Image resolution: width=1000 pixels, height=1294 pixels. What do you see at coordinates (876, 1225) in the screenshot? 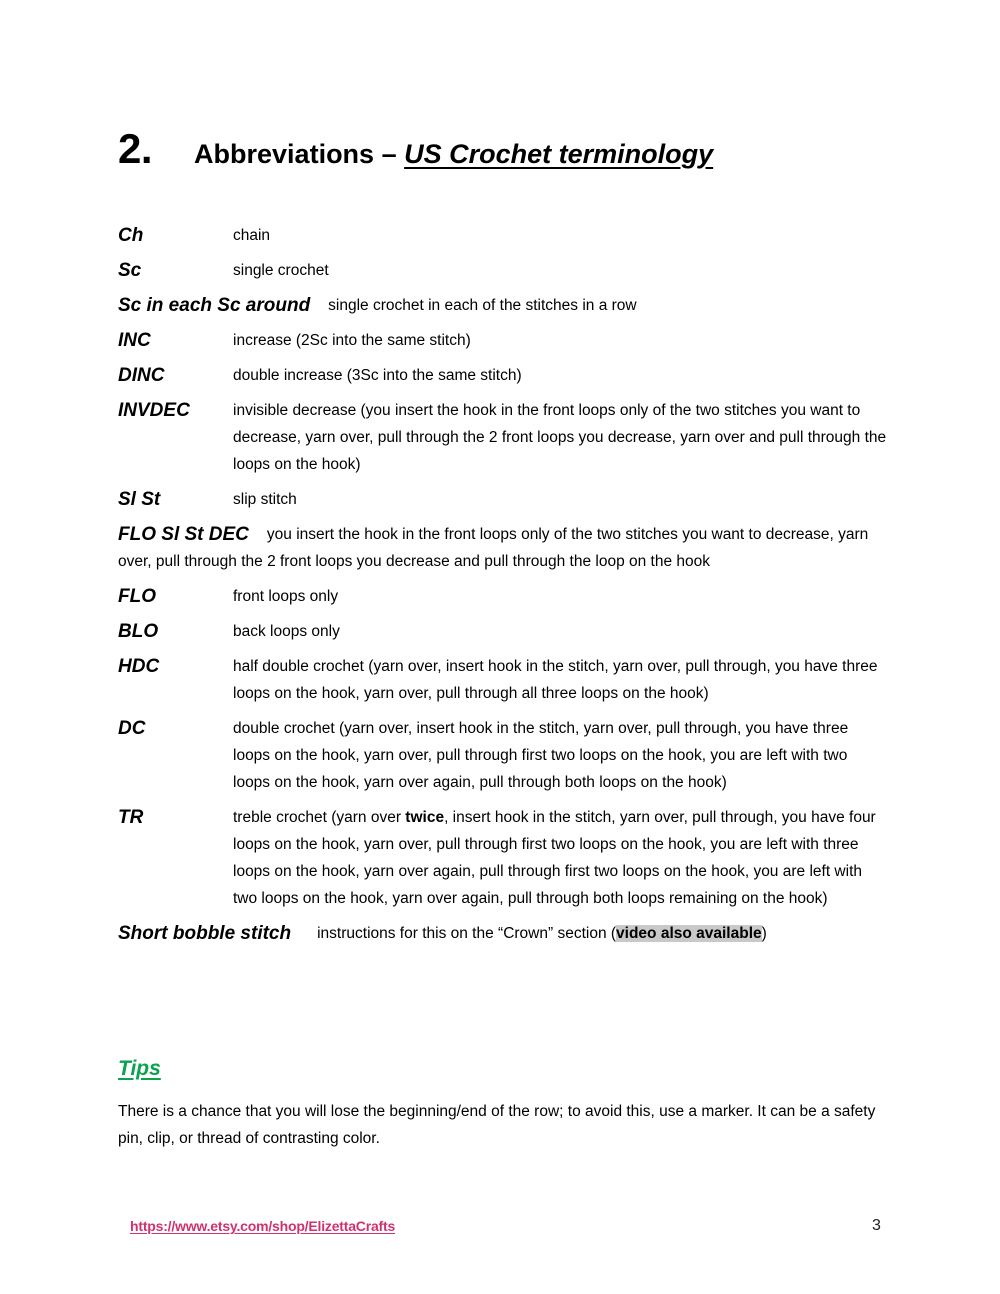
I see `page-number: 3` at bounding box center [876, 1225].